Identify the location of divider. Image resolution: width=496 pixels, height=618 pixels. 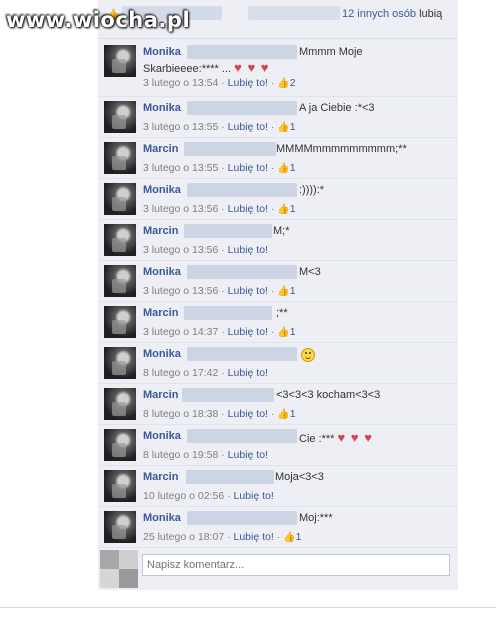
(248, 607).